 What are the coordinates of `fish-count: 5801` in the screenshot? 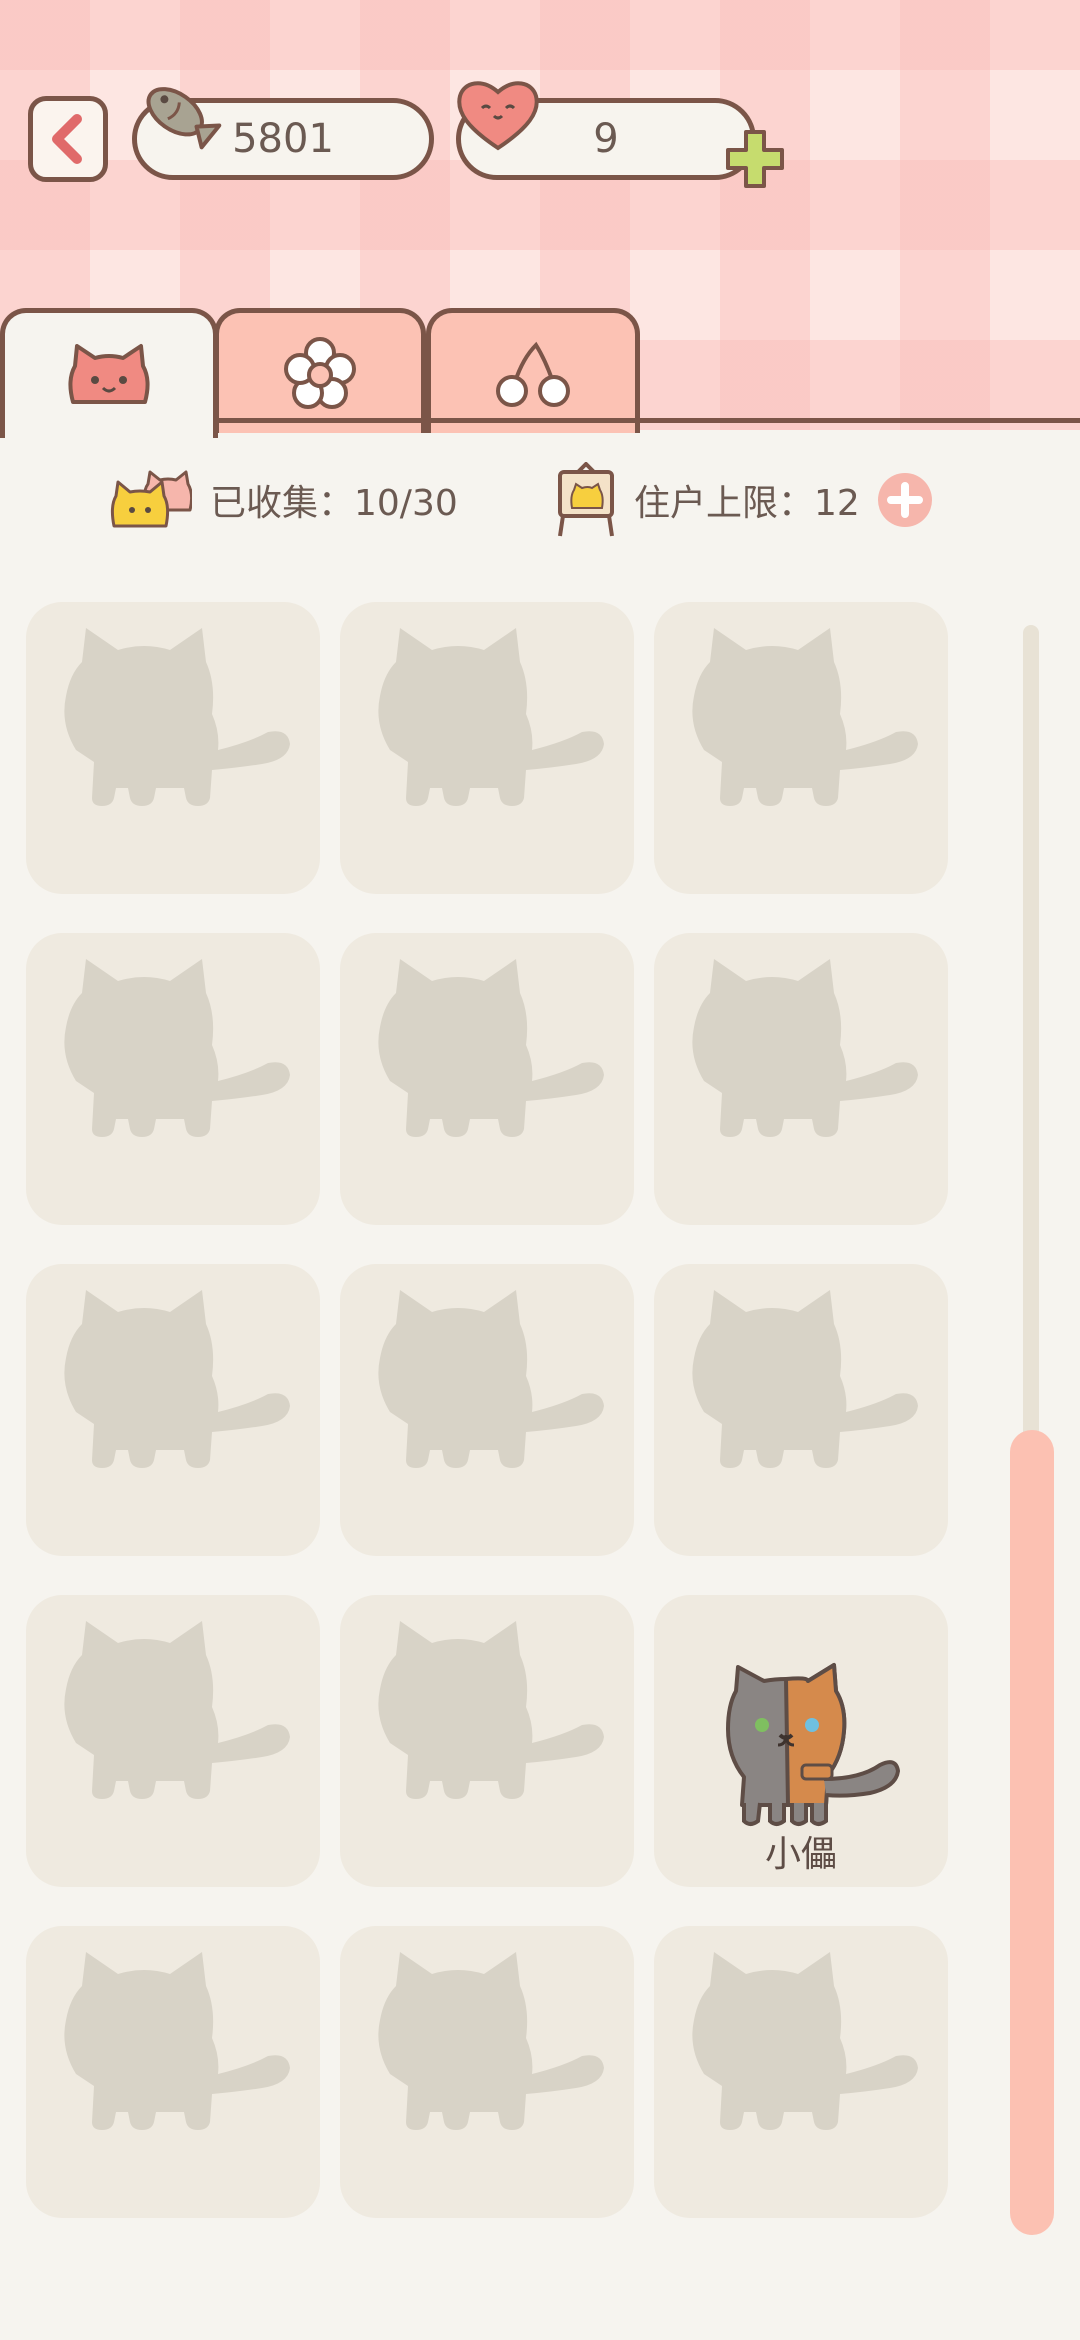 It's located at (283, 139).